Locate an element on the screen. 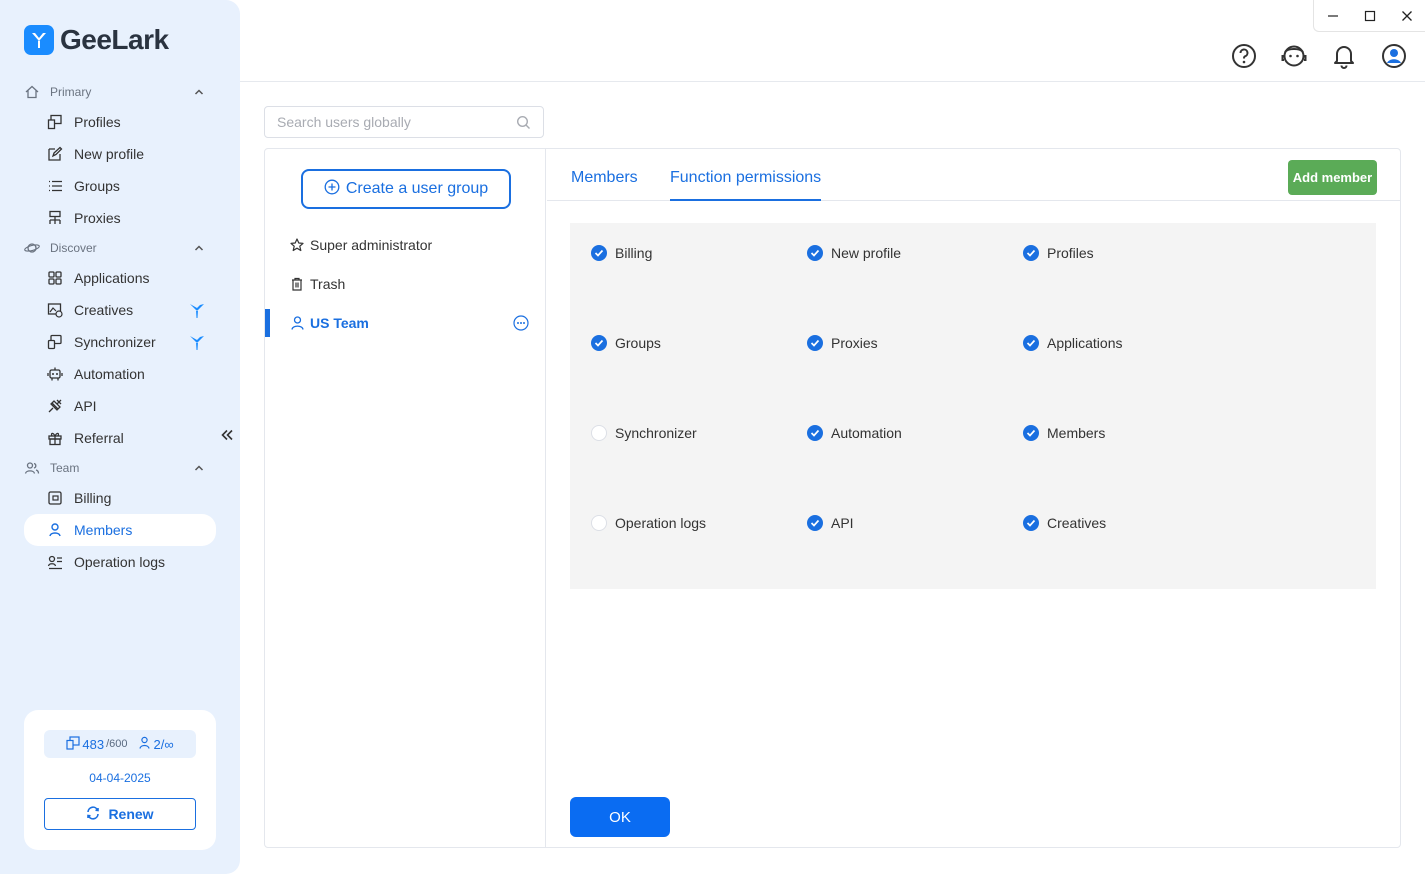  list-icon is located at coordinates (55, 186).